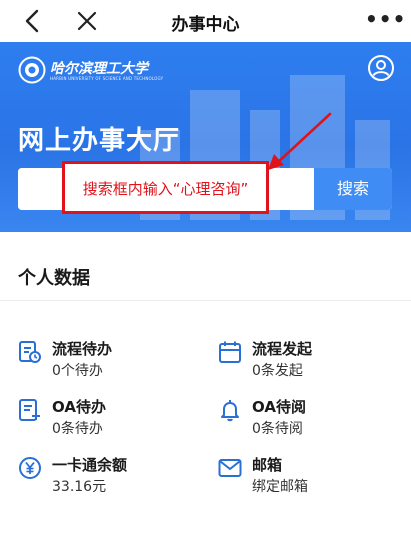 This screenshot has width=411, height=557. Describe the element at coordinates (108, 418) in the screenshot. I see `personal-item-oa-todo: OA待办 0条待办` at that location.